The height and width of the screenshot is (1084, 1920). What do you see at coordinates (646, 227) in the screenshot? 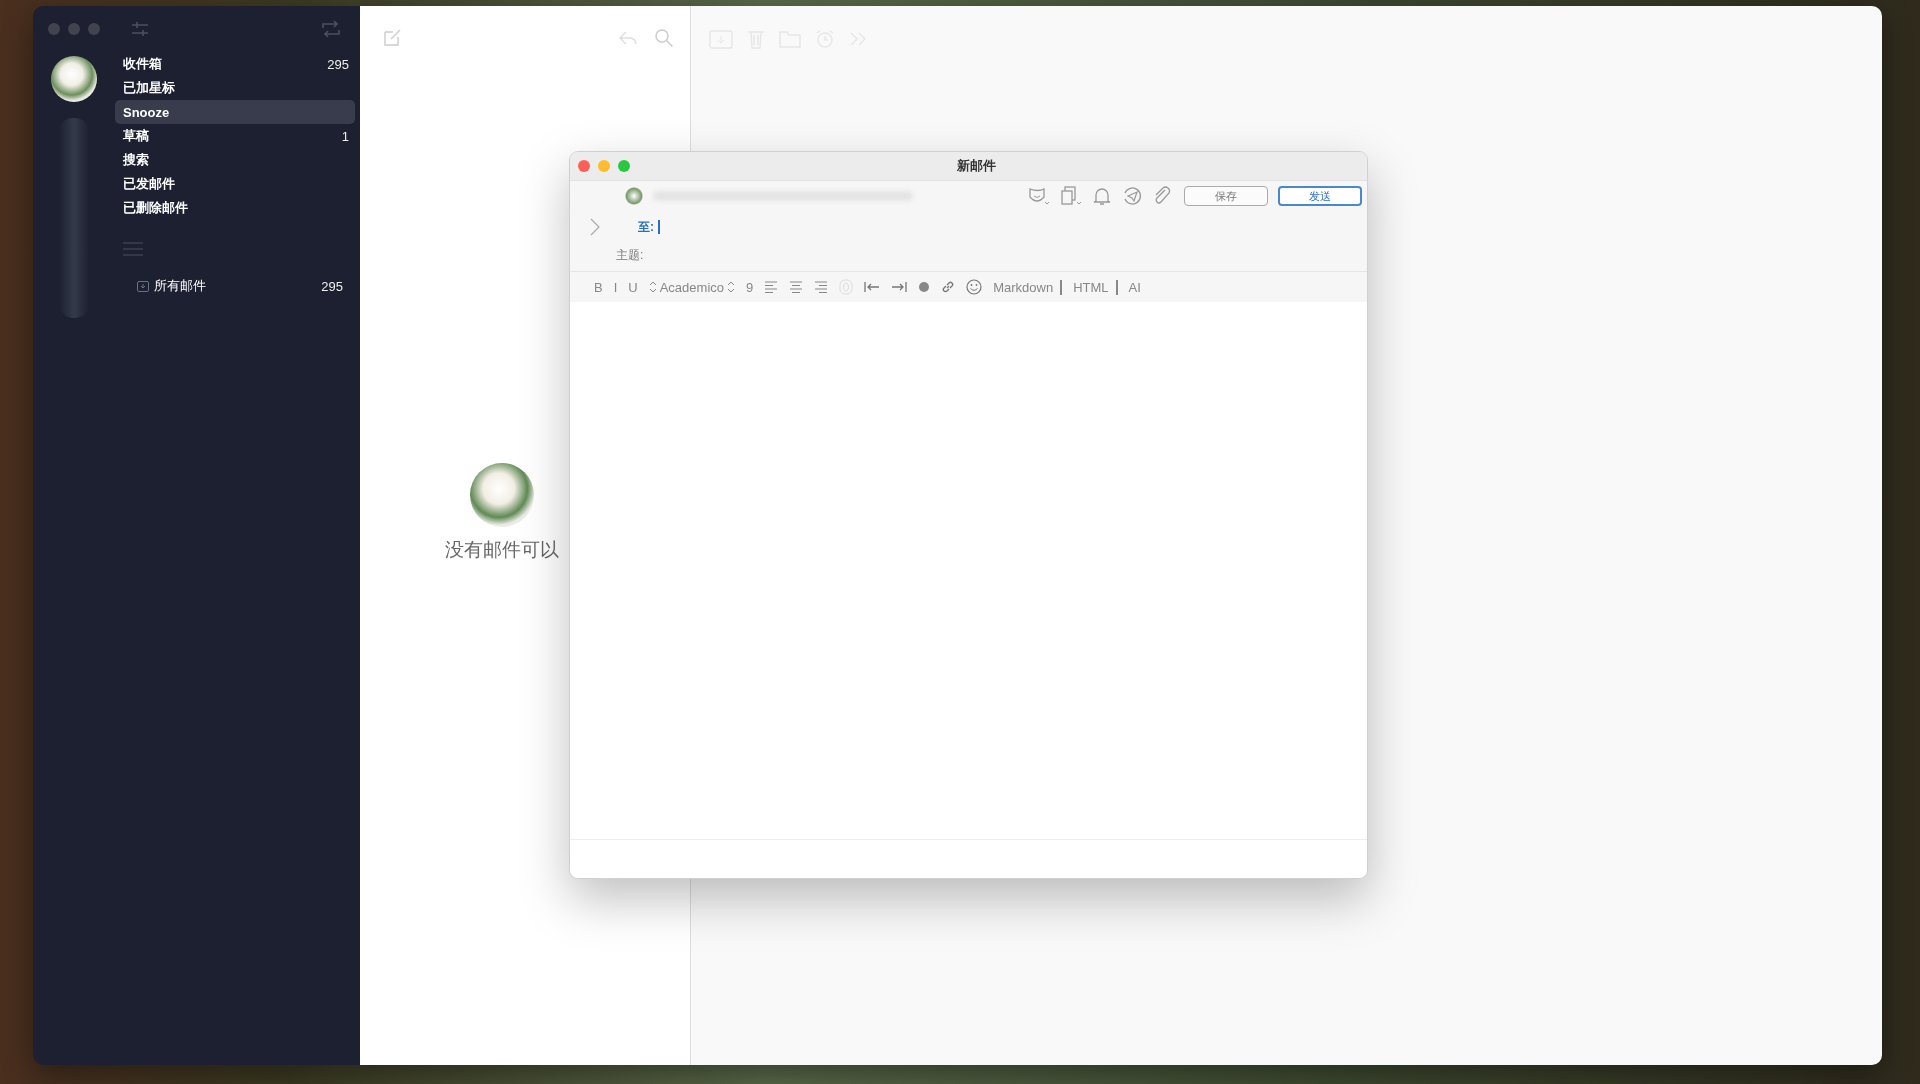
I see `to-label: 至:` at bounding box center [646, 227].